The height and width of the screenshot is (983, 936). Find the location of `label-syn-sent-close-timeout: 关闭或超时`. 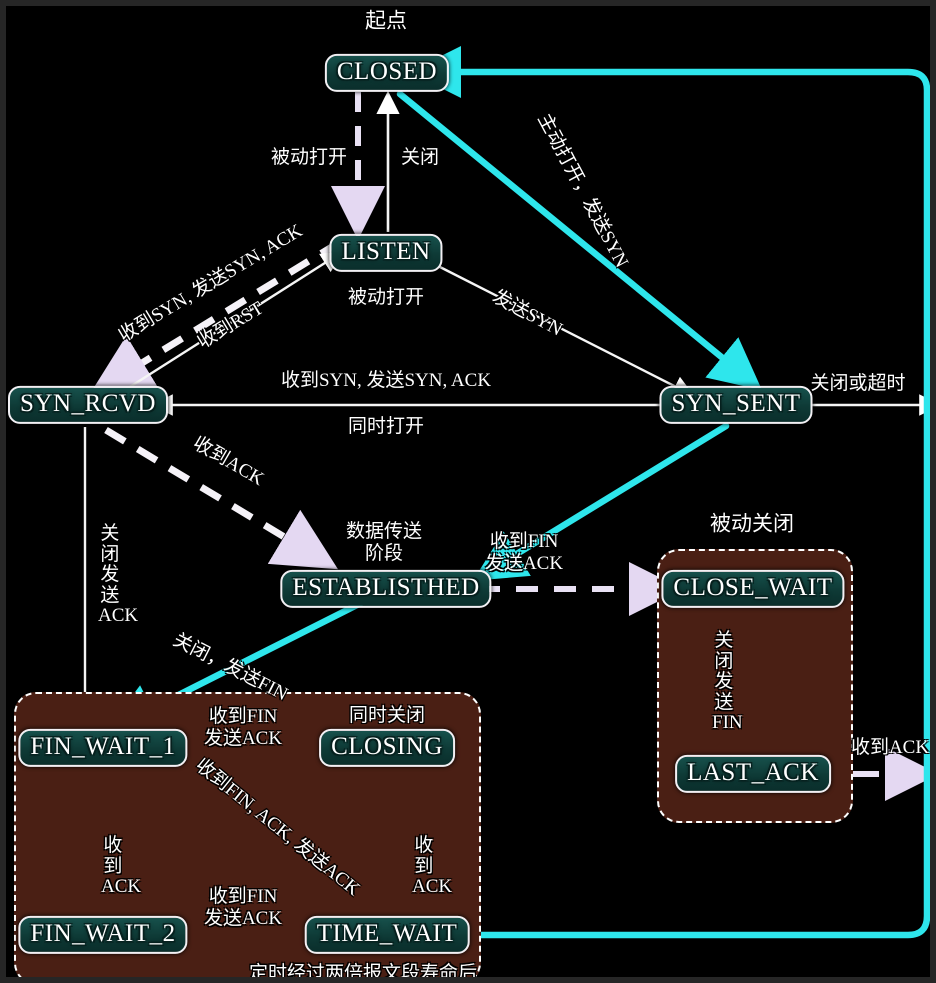

label-syn-sent-close-timeout: 关闭或超时 is located at coordinates (858, 383).